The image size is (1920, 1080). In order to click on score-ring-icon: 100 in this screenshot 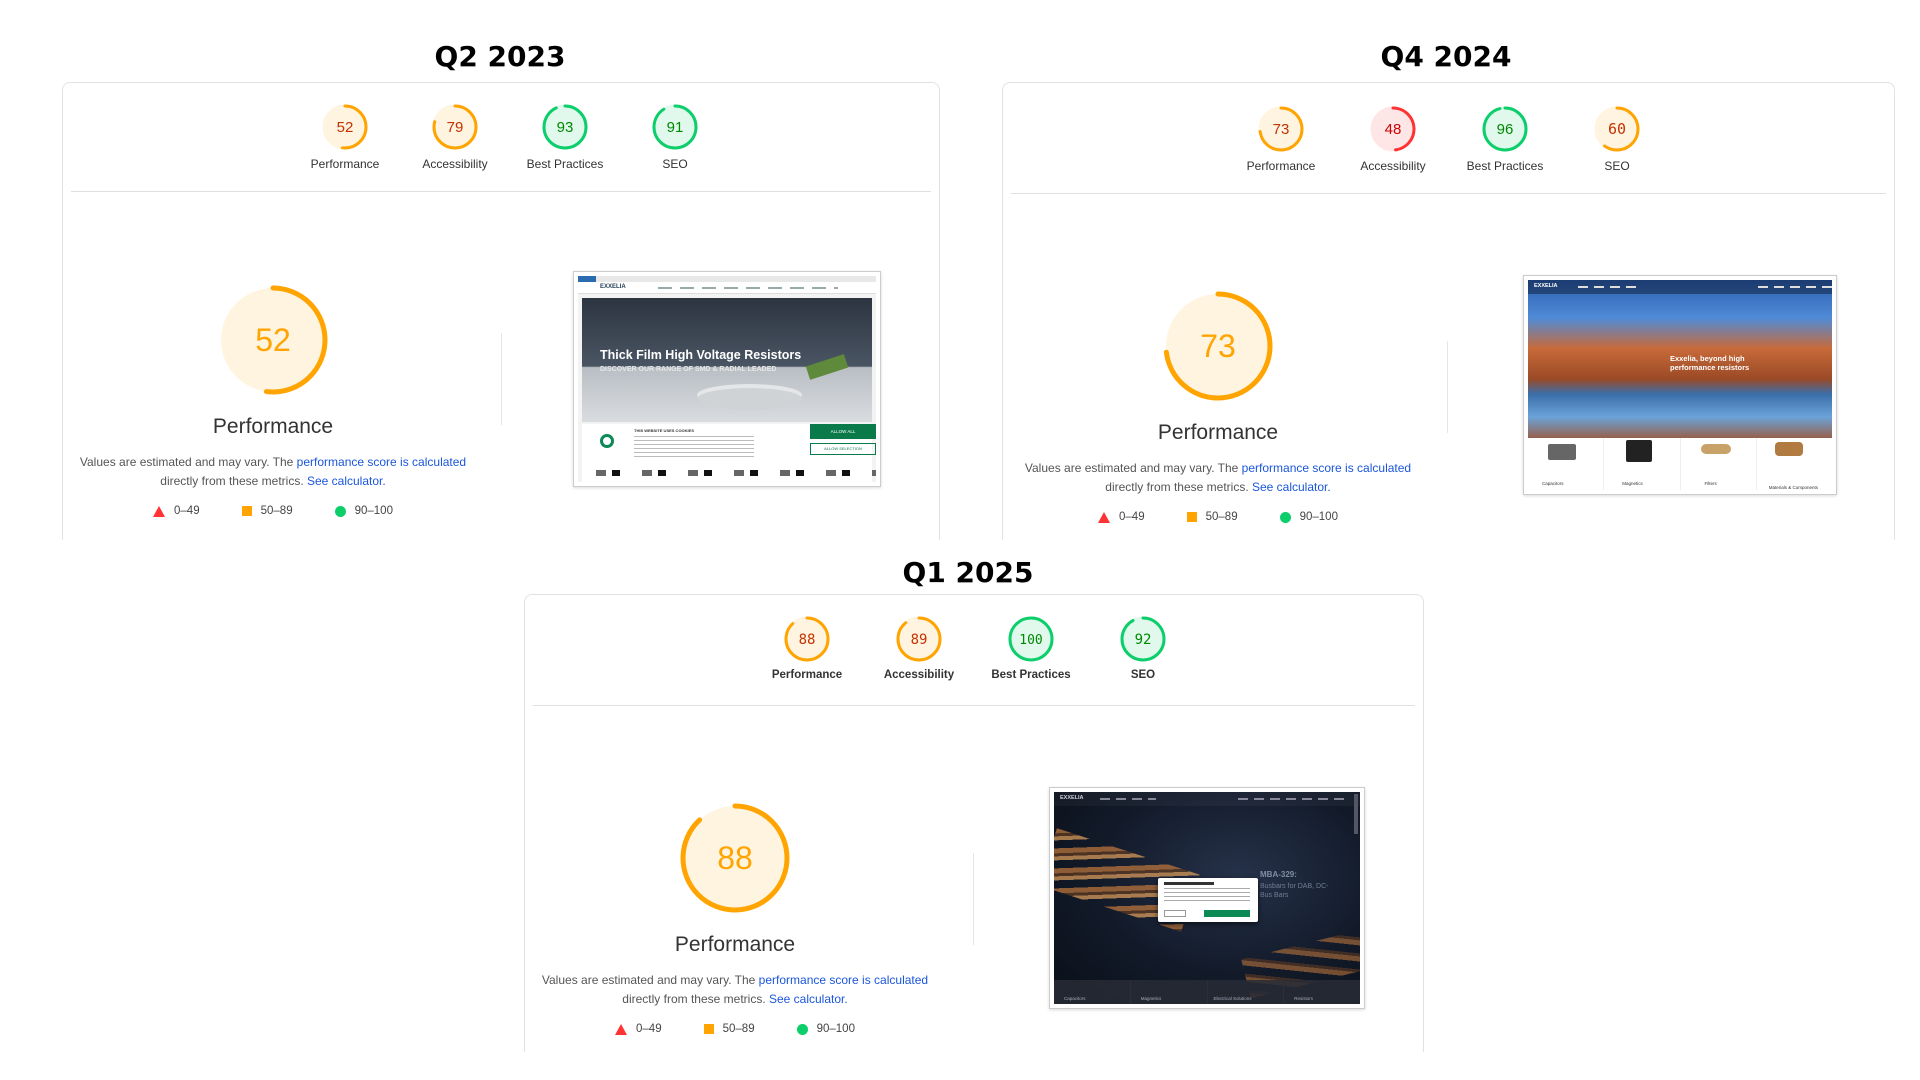, I will do `click(1031, 639)`.